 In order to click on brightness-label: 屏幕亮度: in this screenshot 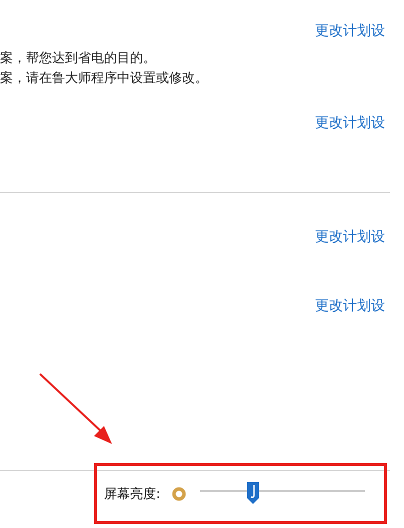, I will do `click(132, 494)`.